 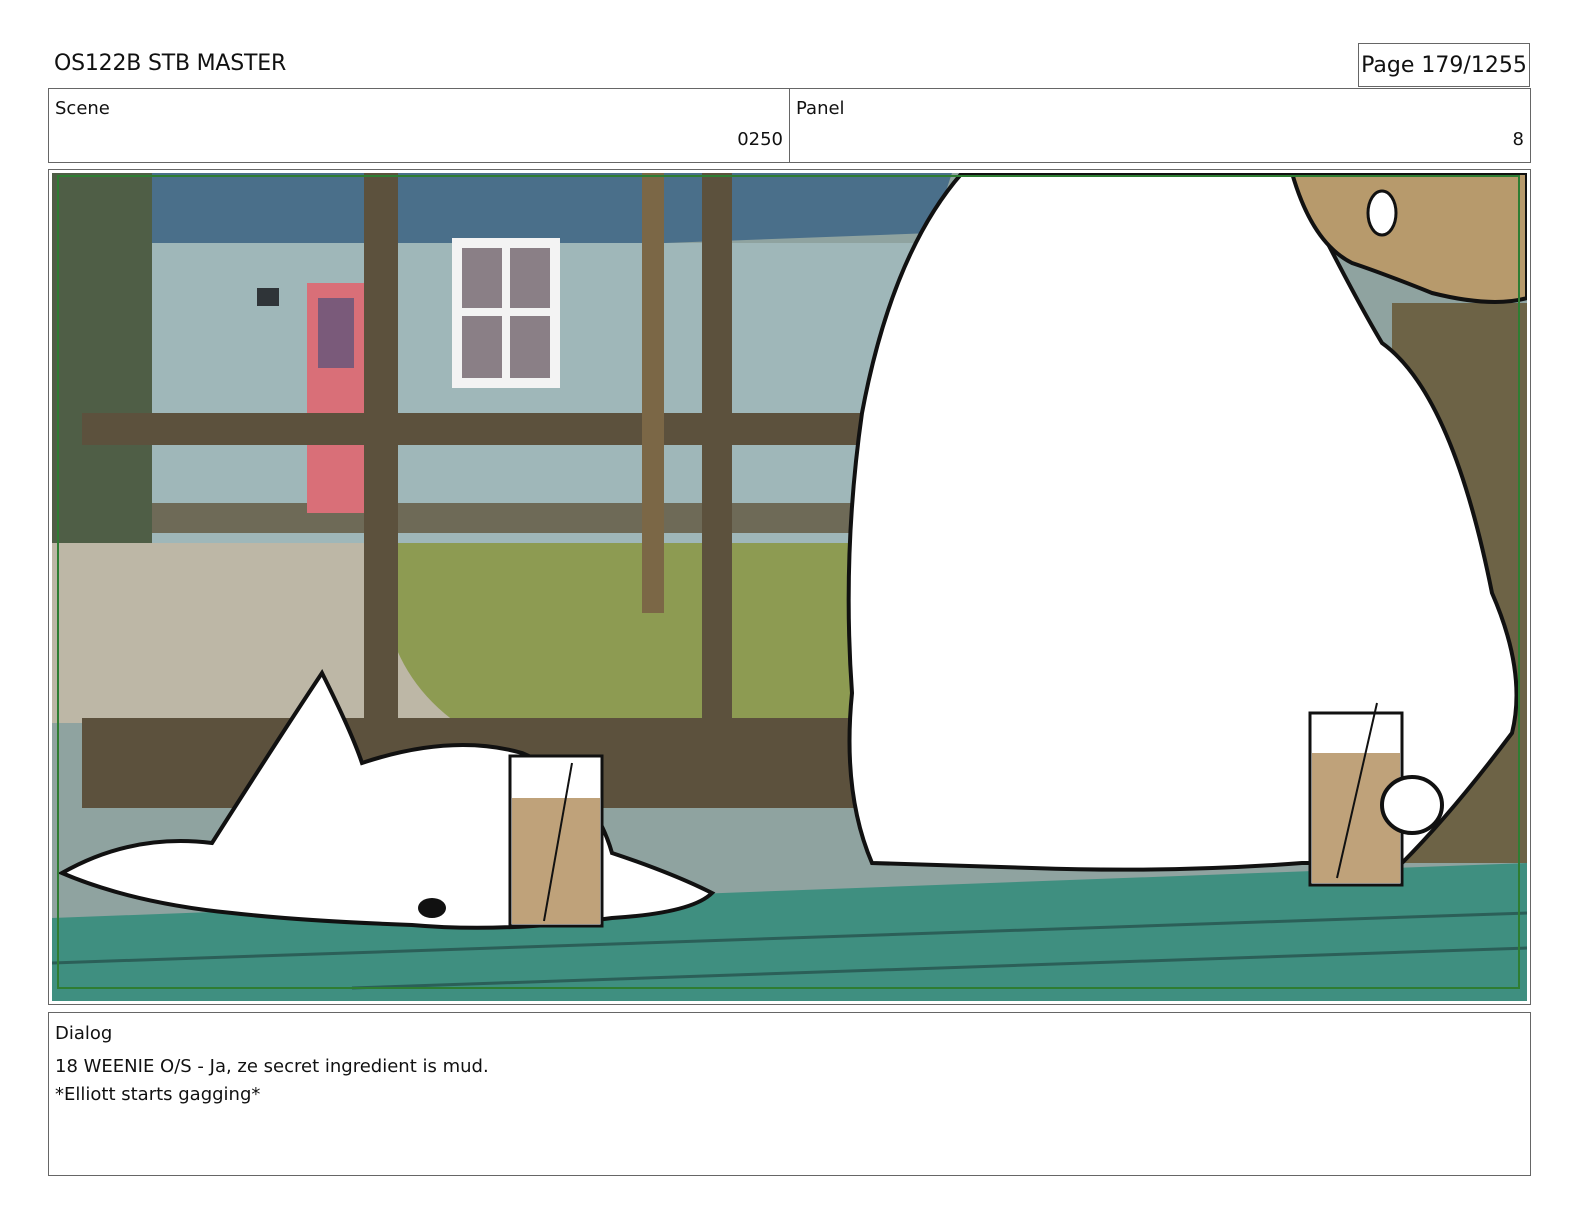 What do you see at coordinates (1388, 65) in the screenshot?
I see `page-label: Page` at bounding box center [1388, 65].